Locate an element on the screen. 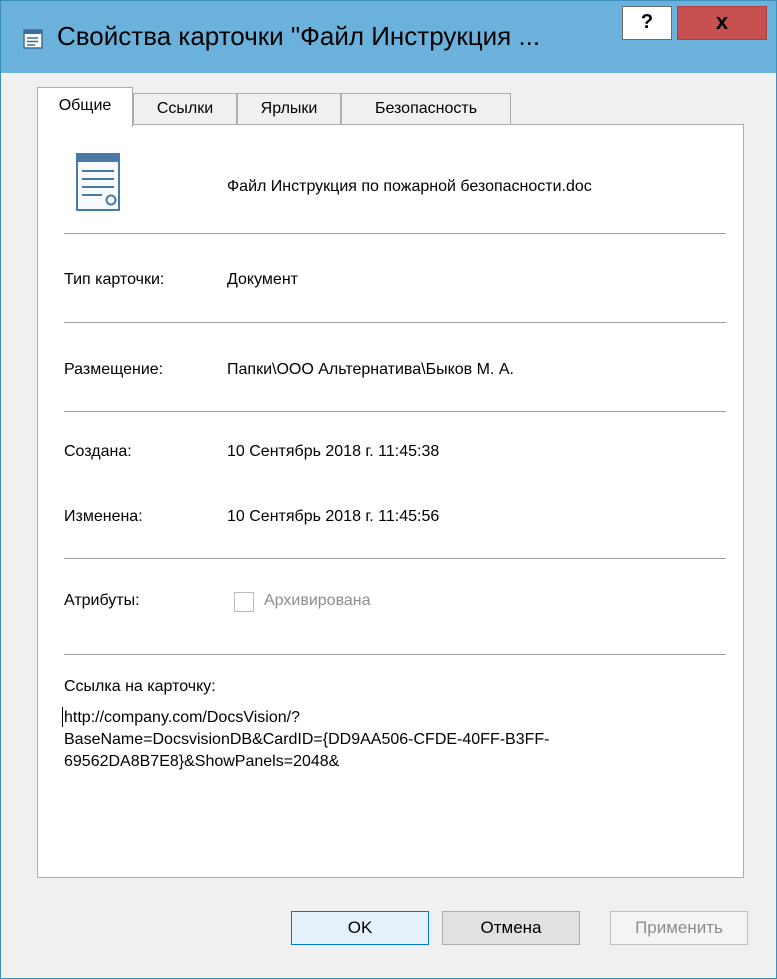  help-button: ? is located at coordinates (647, 23).